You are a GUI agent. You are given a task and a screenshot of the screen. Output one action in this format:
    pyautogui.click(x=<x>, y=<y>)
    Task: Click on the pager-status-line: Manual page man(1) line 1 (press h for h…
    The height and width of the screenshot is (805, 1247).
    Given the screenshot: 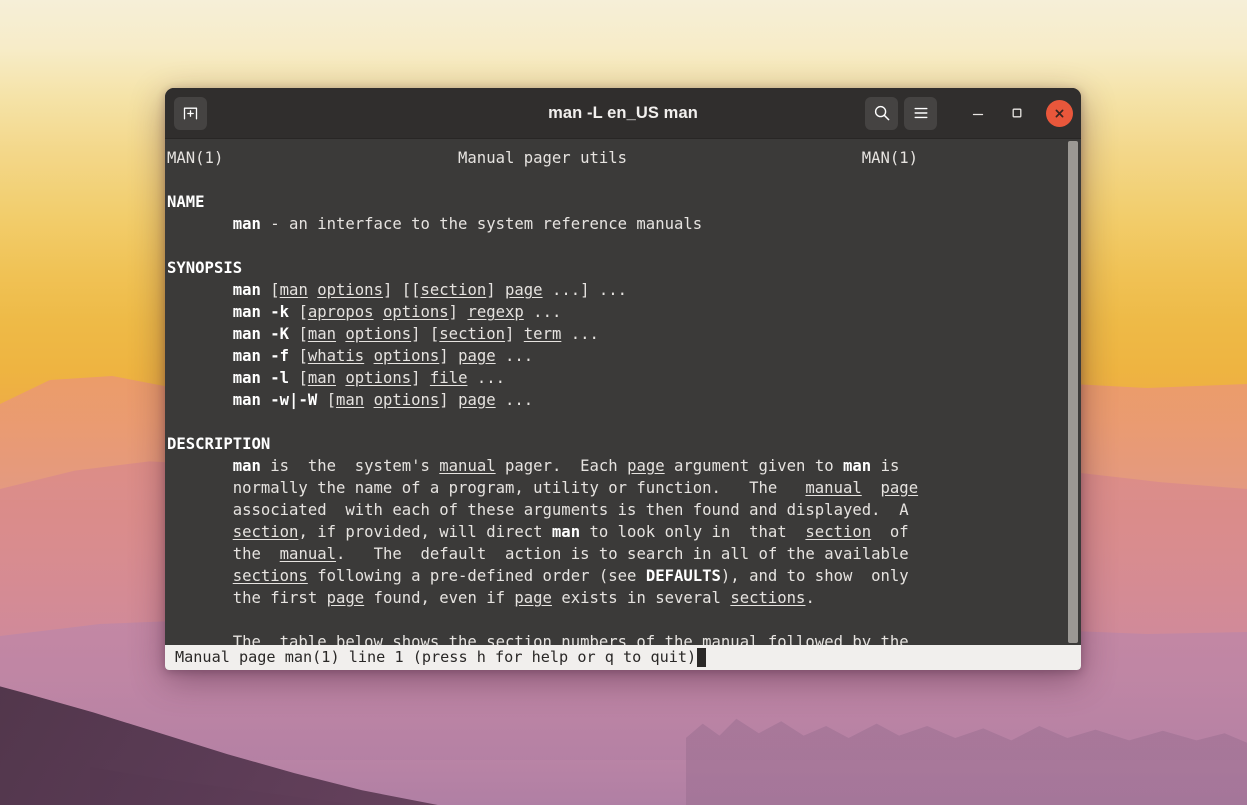 What is the action you would take?
    pyautogui.click(x=623, y=657)
    